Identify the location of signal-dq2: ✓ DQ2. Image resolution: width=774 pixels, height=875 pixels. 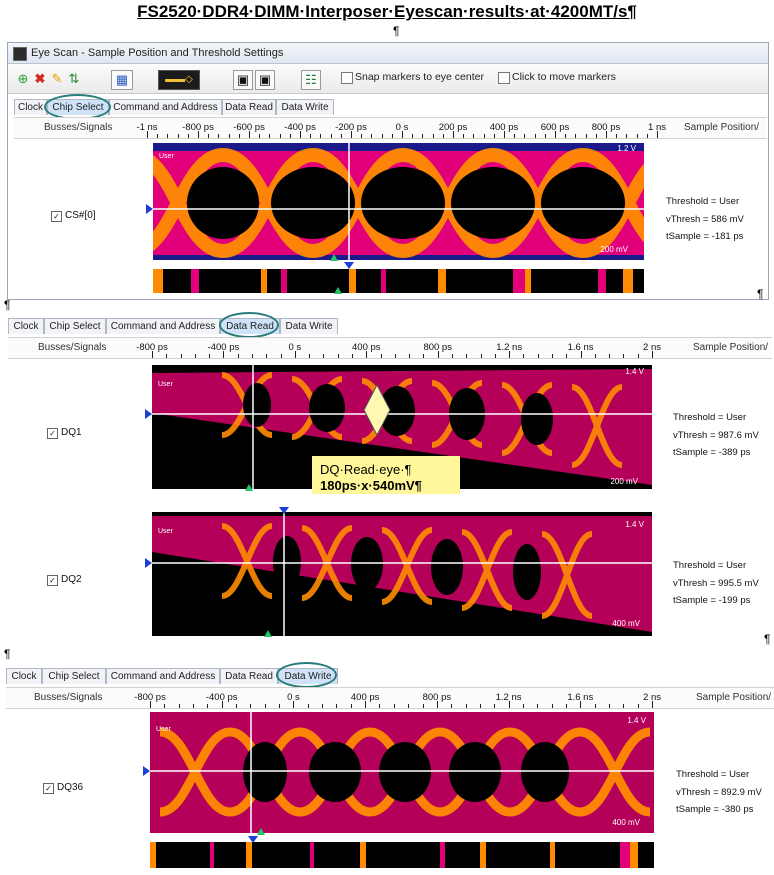
(64, 580).